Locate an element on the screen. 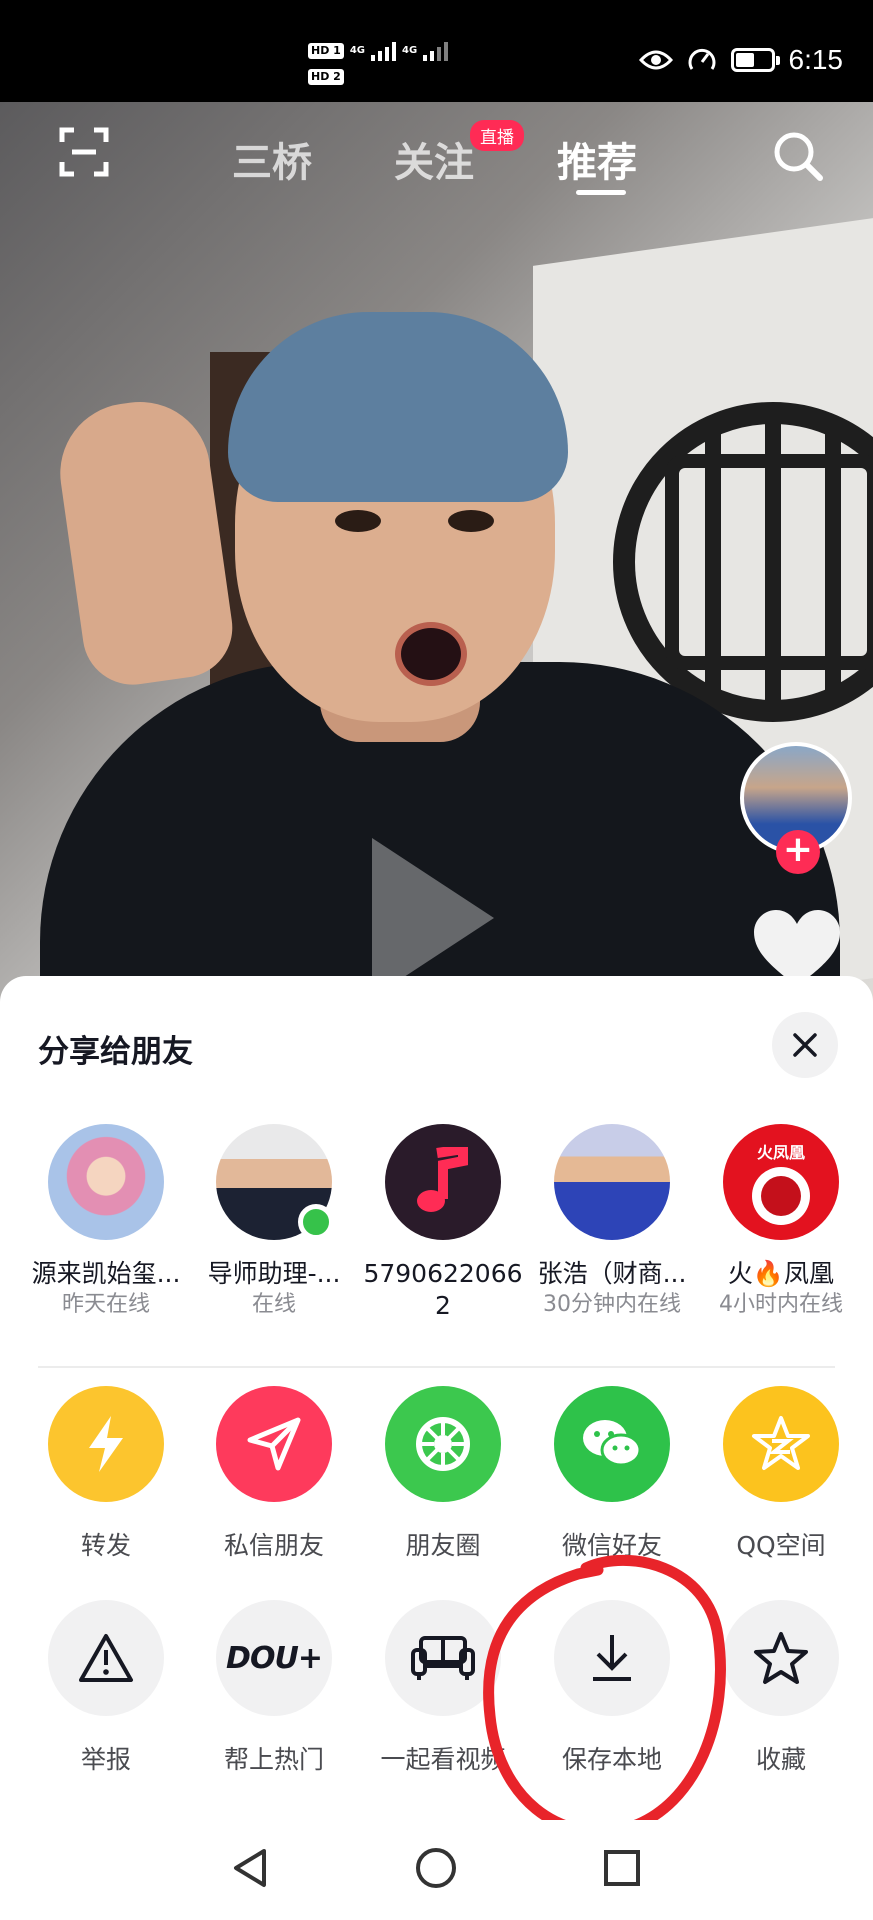 The height and width of the screenshot is (1920, 873). play-icon is located at coordinates (433, 918).